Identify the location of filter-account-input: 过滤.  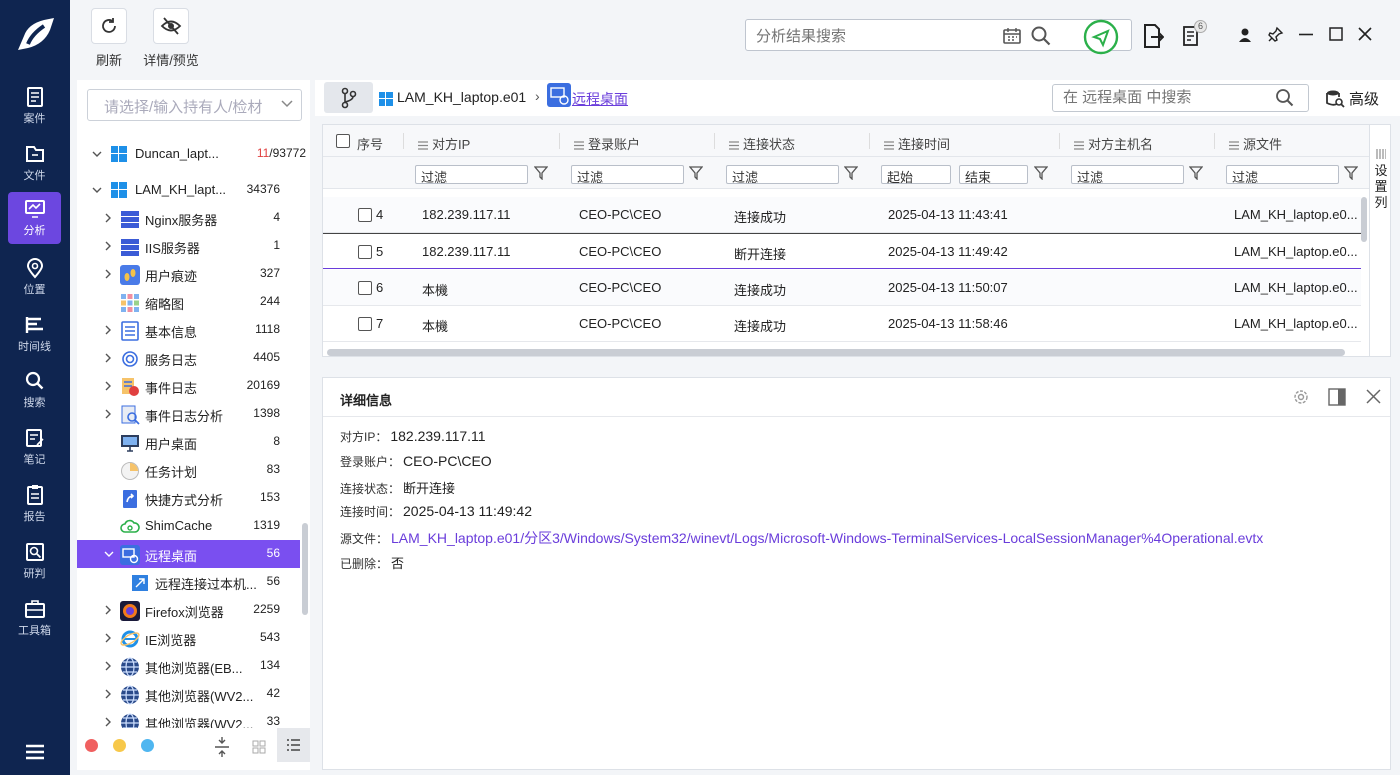
(627, 175).